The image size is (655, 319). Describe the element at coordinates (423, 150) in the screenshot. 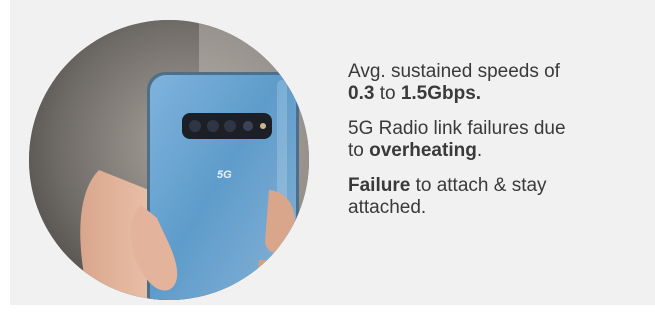

I see `overheating-word: overheating` at that location.